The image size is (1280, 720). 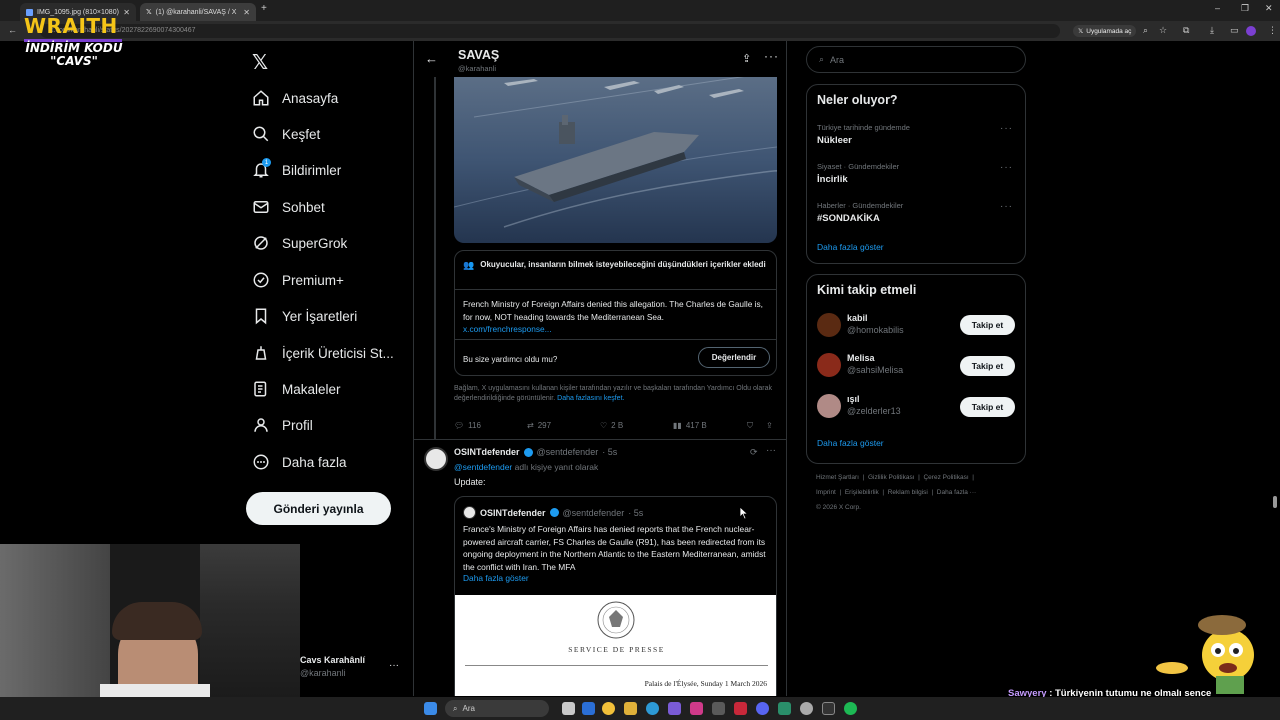 I want to click on footer-link: Hizmet Şartları, so click(x=837, y=477).